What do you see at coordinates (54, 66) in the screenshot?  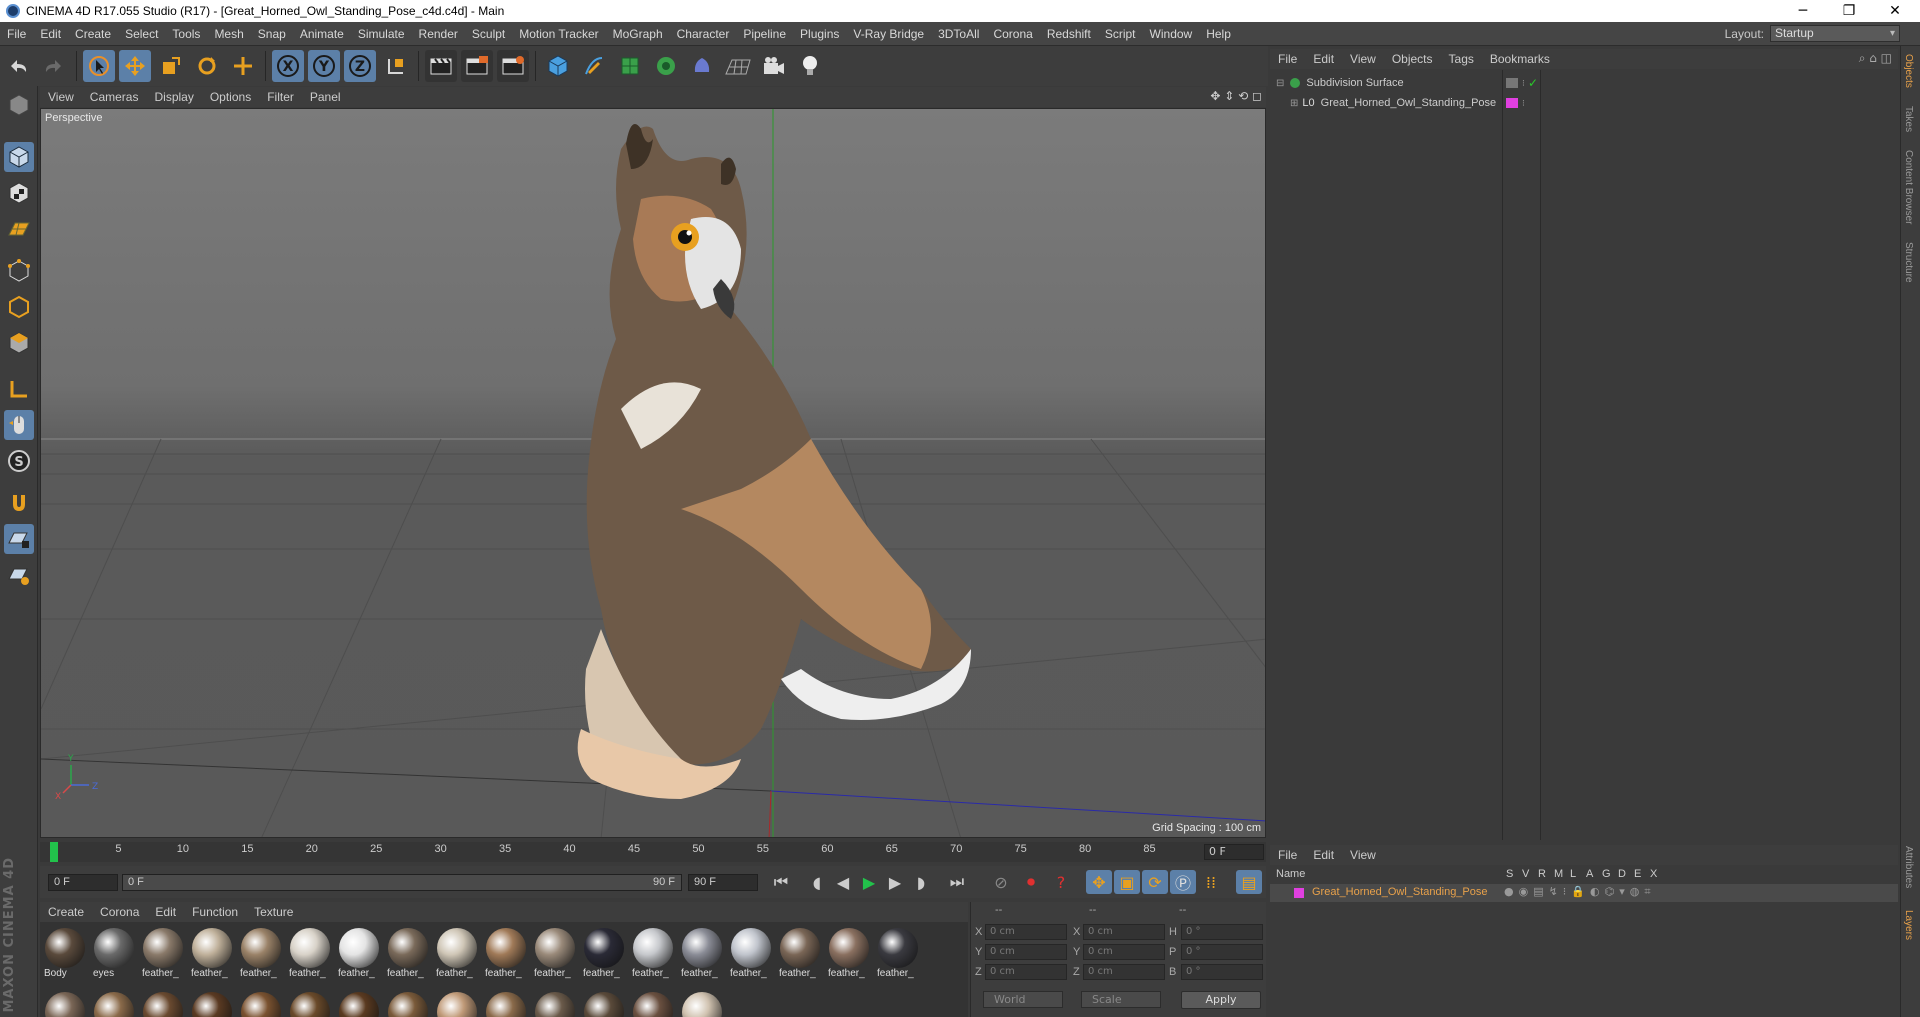 I see `redo-icon` at bounding box center [54, 66].